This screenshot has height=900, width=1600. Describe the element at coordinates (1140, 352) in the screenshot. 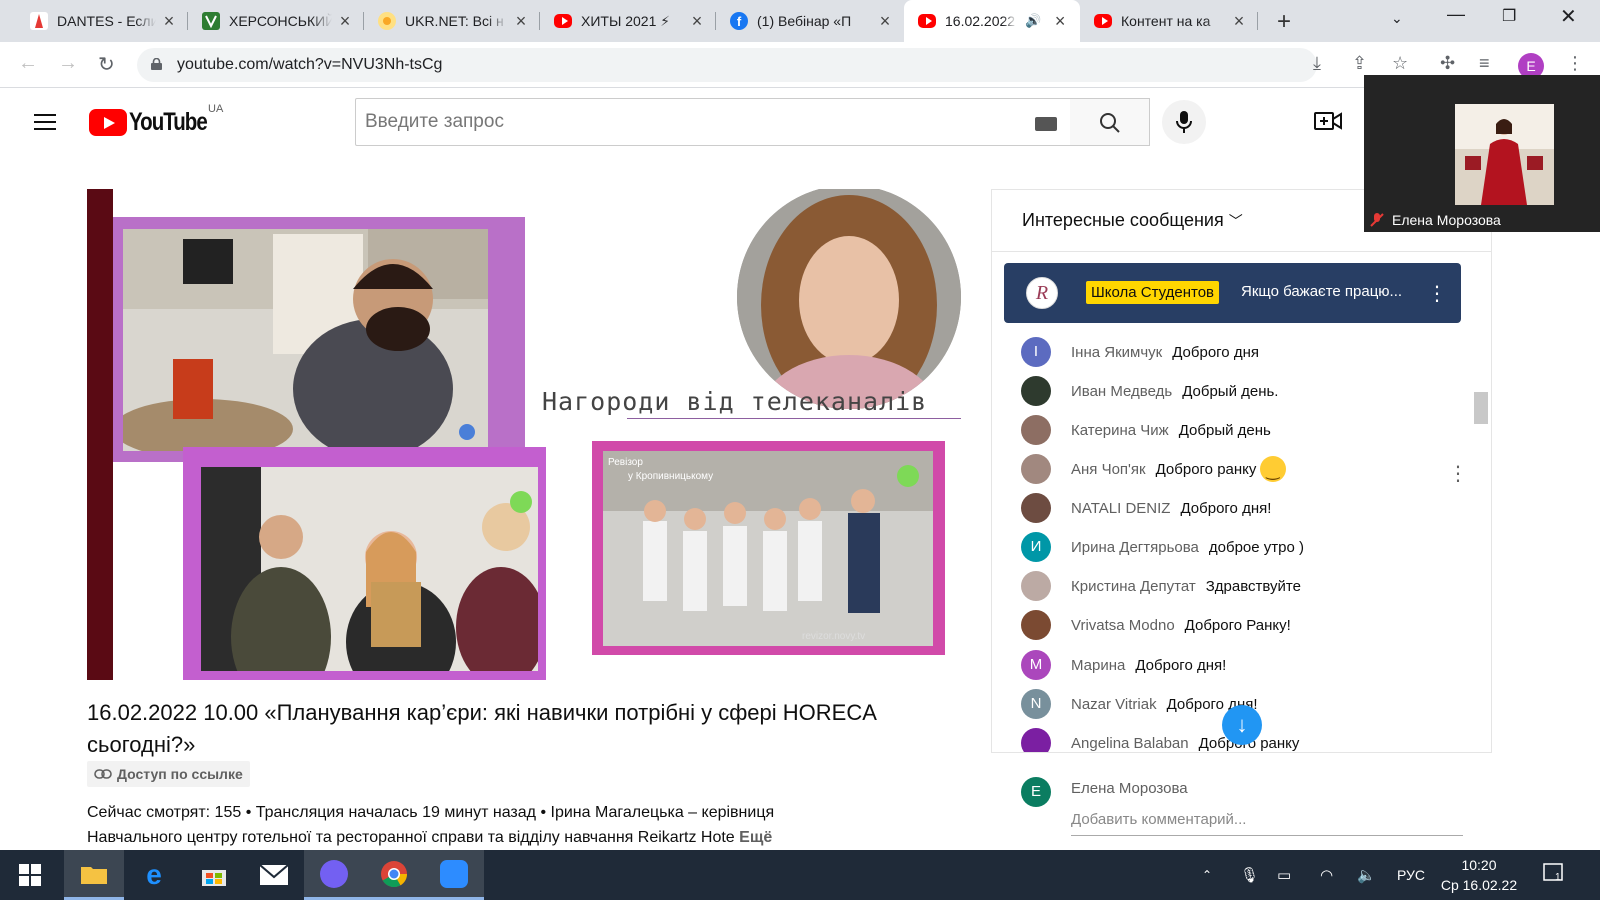

I see `chat-message: I Інна Якимчук Доброго дня` at that location.